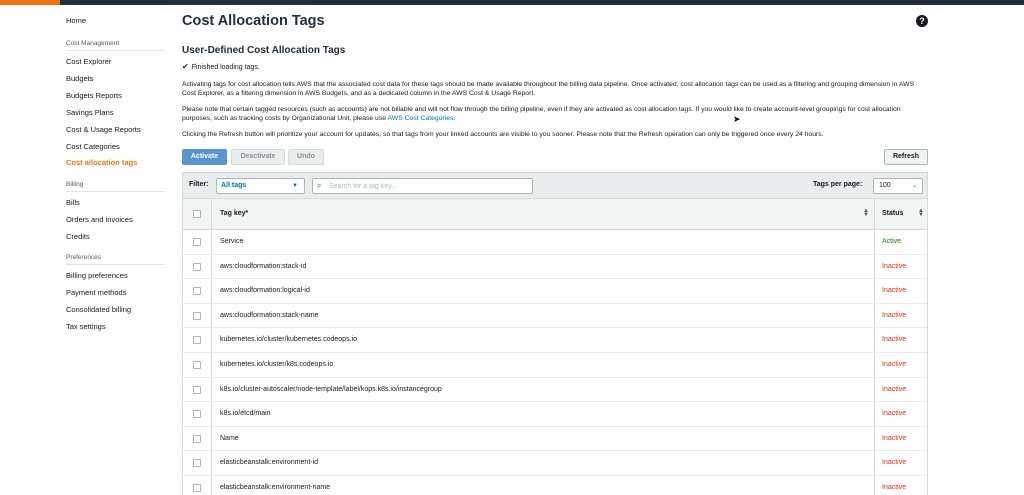 The image size is (1024, 495). What do you see at coordinates (73, 202) in the screenshot?
I see `sidebar-item-bills: Bills` at bounding box center [73, 202].